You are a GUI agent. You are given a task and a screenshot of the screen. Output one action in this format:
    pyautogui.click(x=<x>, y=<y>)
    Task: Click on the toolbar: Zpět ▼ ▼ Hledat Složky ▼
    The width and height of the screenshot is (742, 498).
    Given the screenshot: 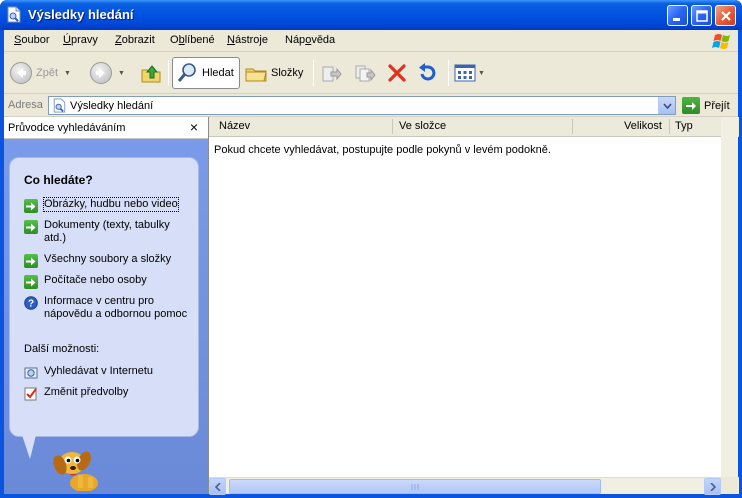 What is the action you would take?
    pyautogui.click(x=371, y=73)
    